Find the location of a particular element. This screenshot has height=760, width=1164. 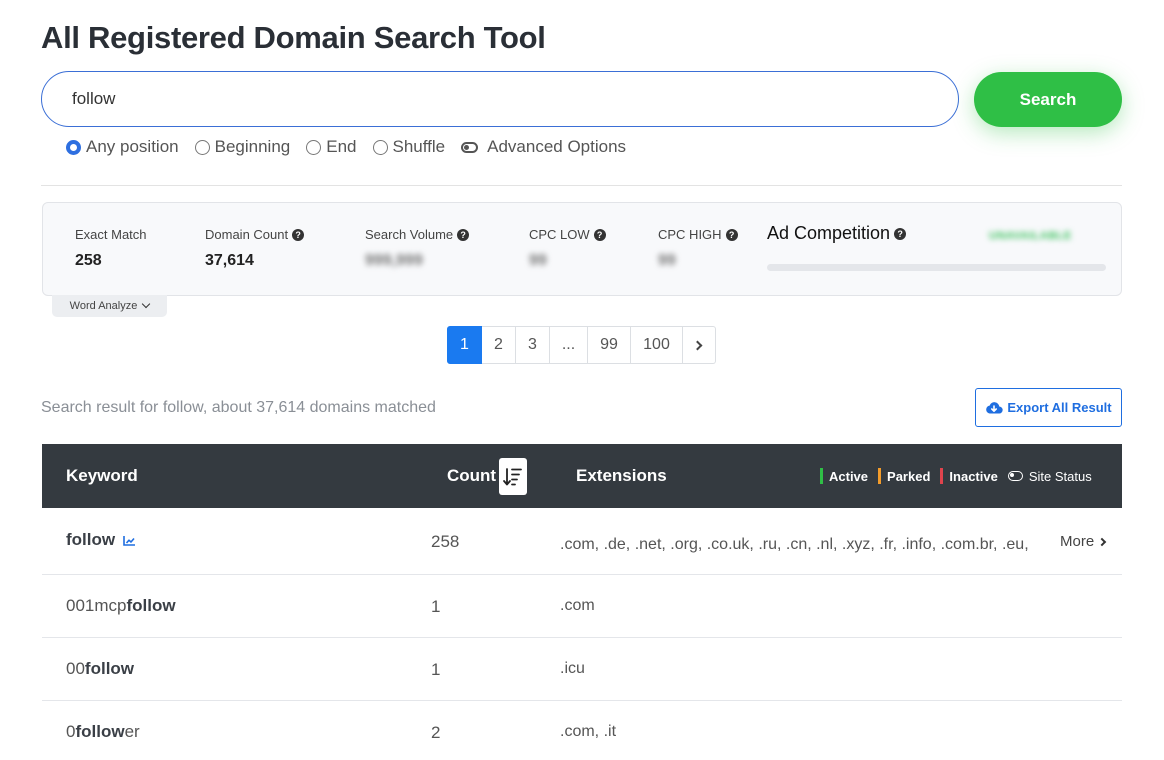

chevron-down-icon is located at coordinates (146, 304).